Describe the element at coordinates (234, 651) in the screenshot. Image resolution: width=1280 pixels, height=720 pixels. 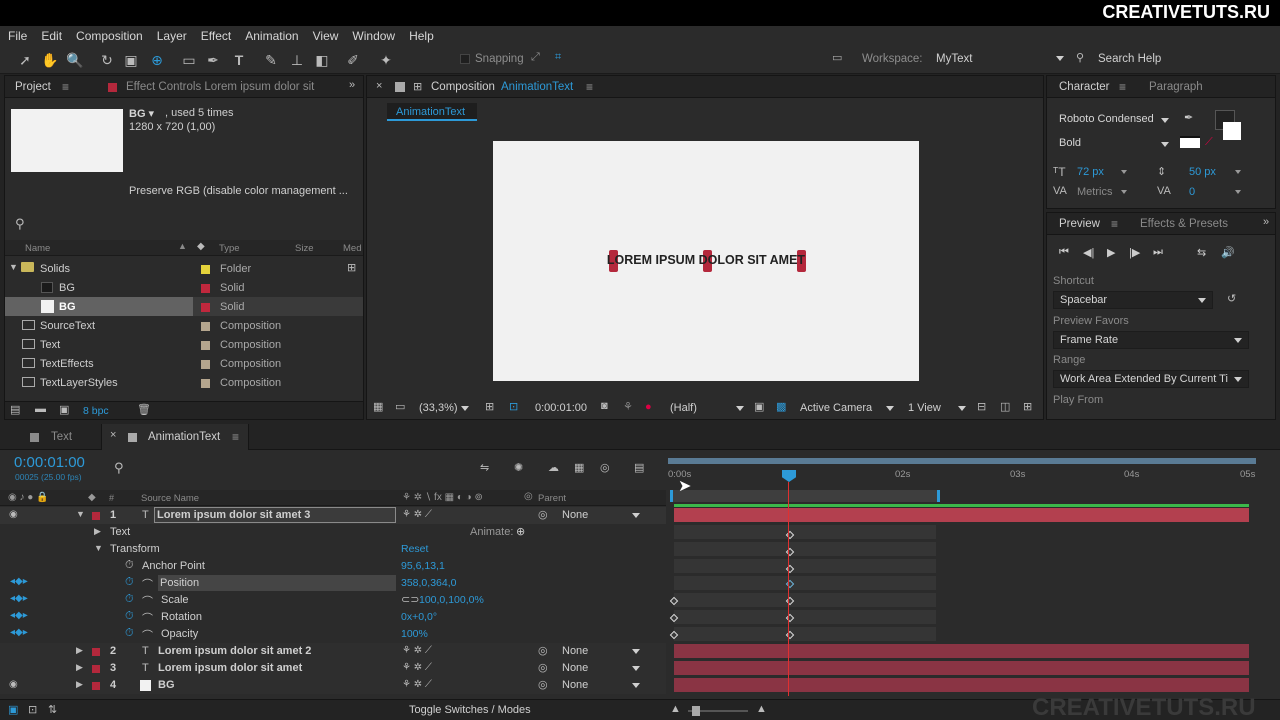
I see `layer-name: Lorem ipsum dolor sit amet 2` at that location.